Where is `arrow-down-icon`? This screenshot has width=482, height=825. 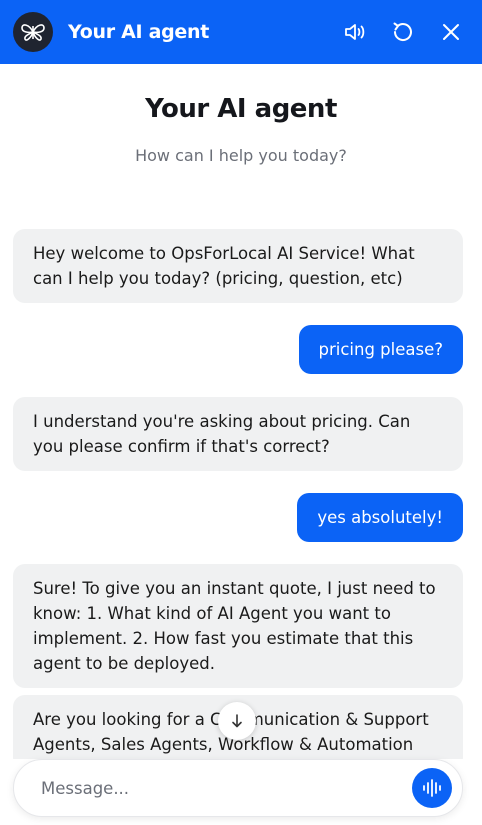
arrow-down-icon is located at coordinates (237, 721).